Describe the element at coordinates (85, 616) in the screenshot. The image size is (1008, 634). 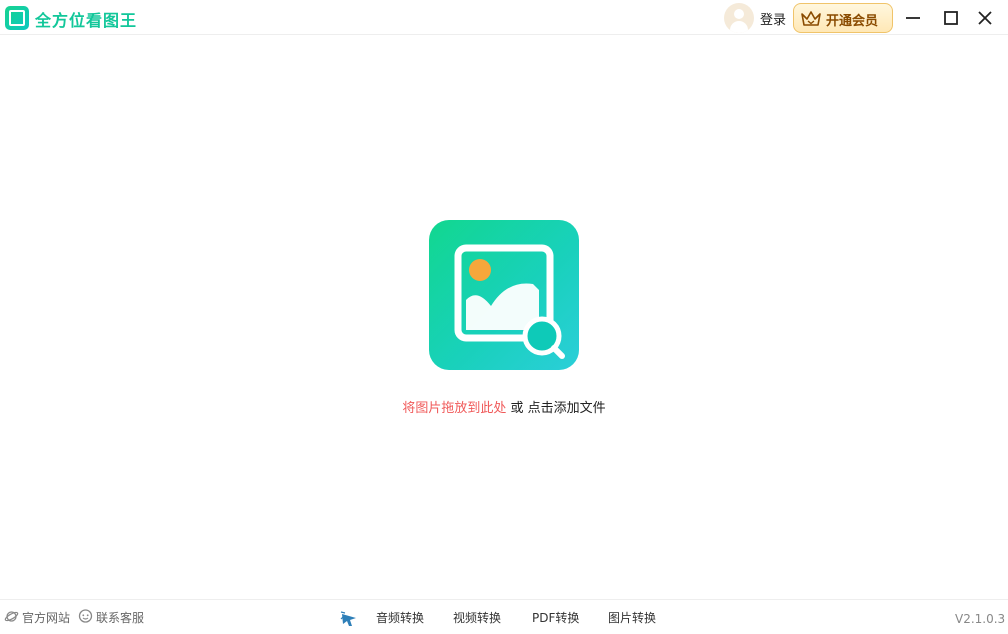
I see `chat-icon` at that location.